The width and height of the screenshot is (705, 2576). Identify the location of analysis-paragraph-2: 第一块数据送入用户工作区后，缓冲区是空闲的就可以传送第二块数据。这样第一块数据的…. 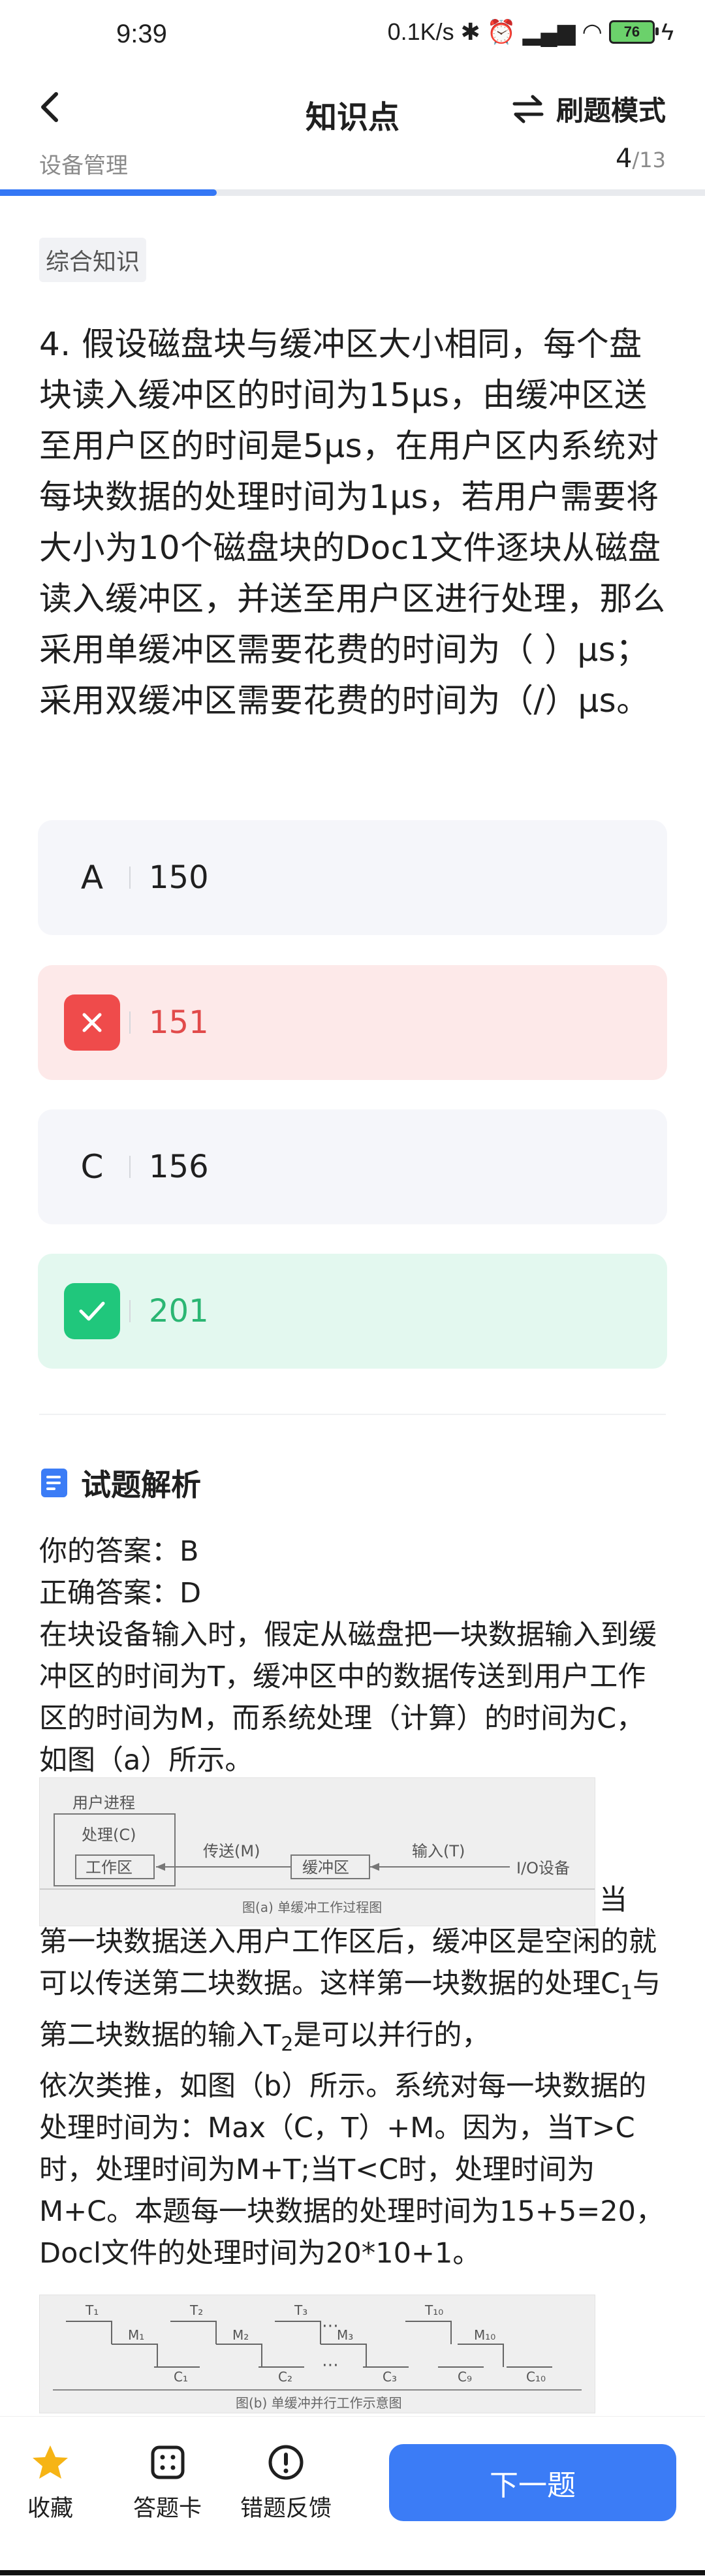
(356, 1993).